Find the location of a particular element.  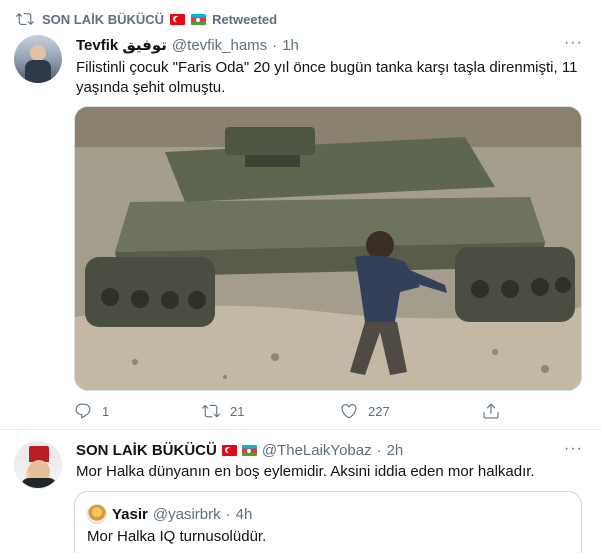

user-handle: @tevfik_hams is located at coordinates (219, 45).